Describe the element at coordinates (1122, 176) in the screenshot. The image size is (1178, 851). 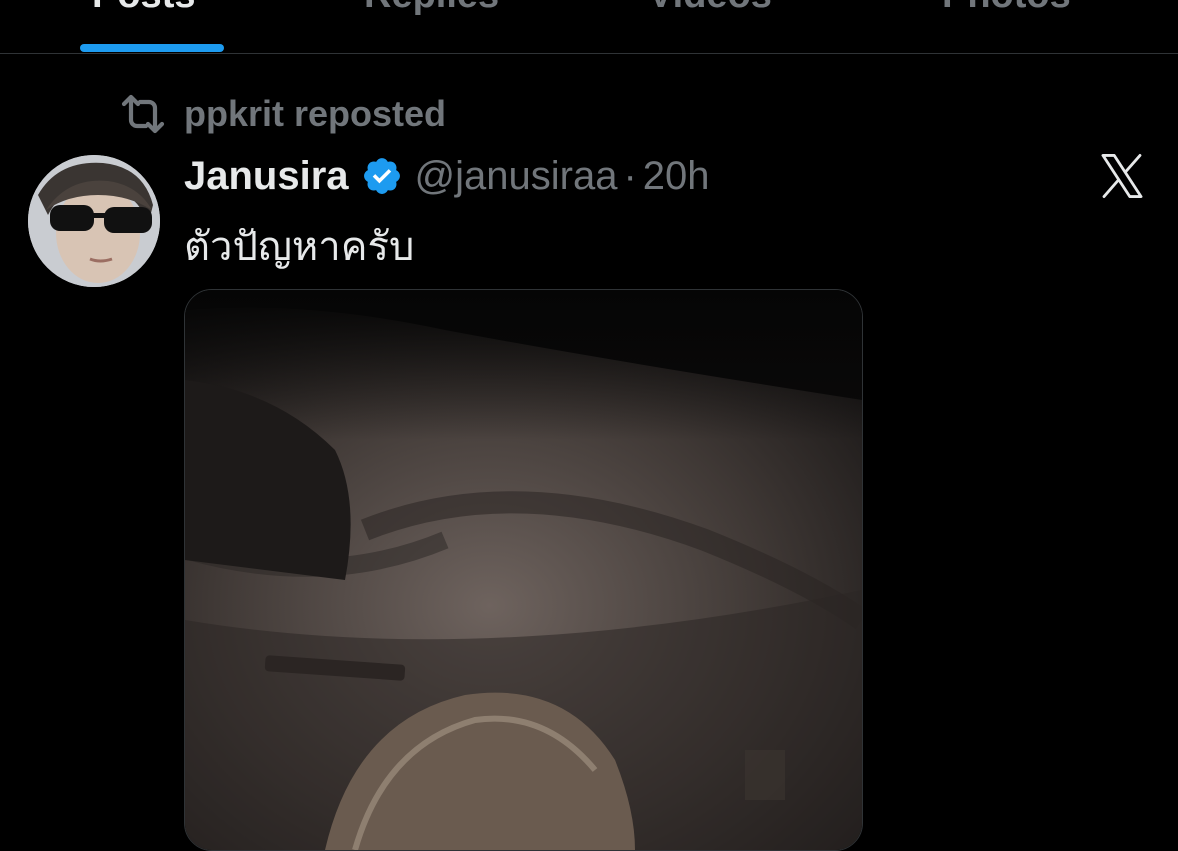
I see `x-logo-icon` at that location.